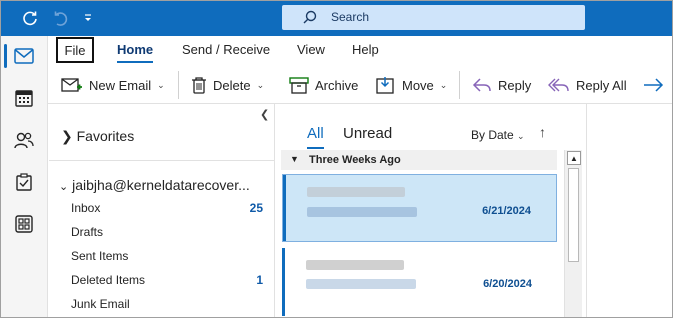 This screenshot has height=318, width=673. What do you see at coordinates (67, 136) in the screenshot?
I see `chevron-right-icon: ❯` at bounding box center [67, 136].